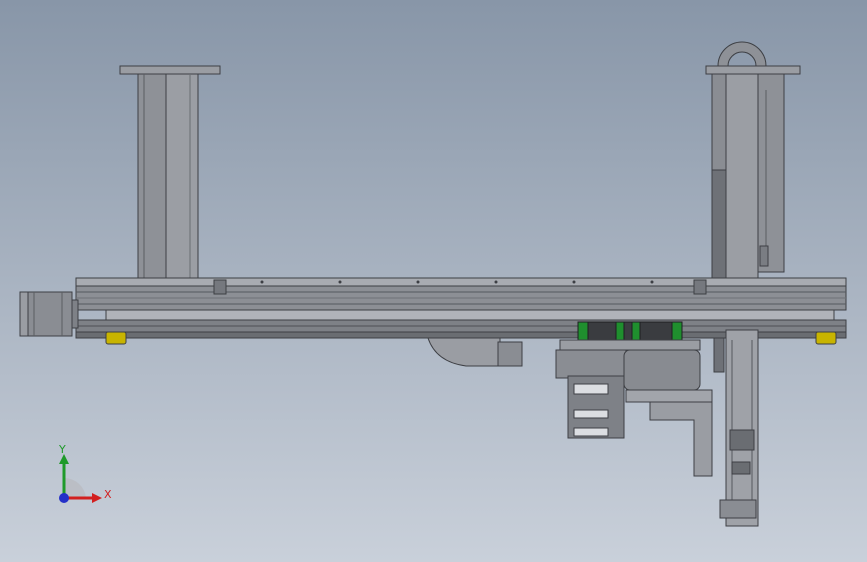  Describe the element at coordinates (62, 449) in the screenshot. I see `y-axis-label: Y` at that location.